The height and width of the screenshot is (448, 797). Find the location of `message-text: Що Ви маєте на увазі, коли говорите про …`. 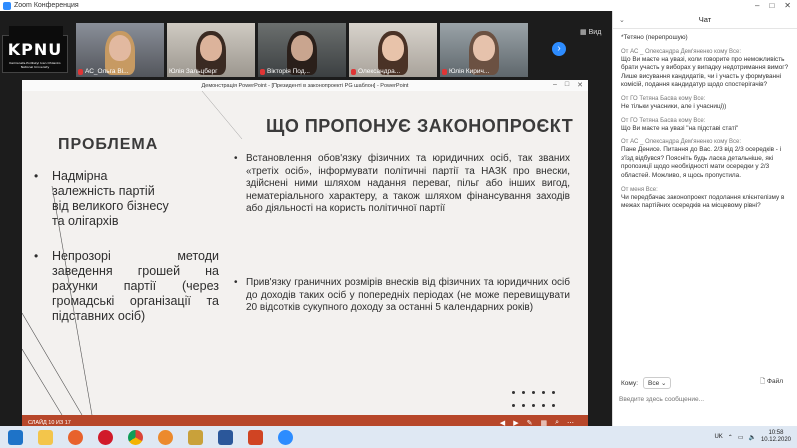

message-text: Що Ви маєте на увазі, коли говорите про … is located at coordinates (705, 72).